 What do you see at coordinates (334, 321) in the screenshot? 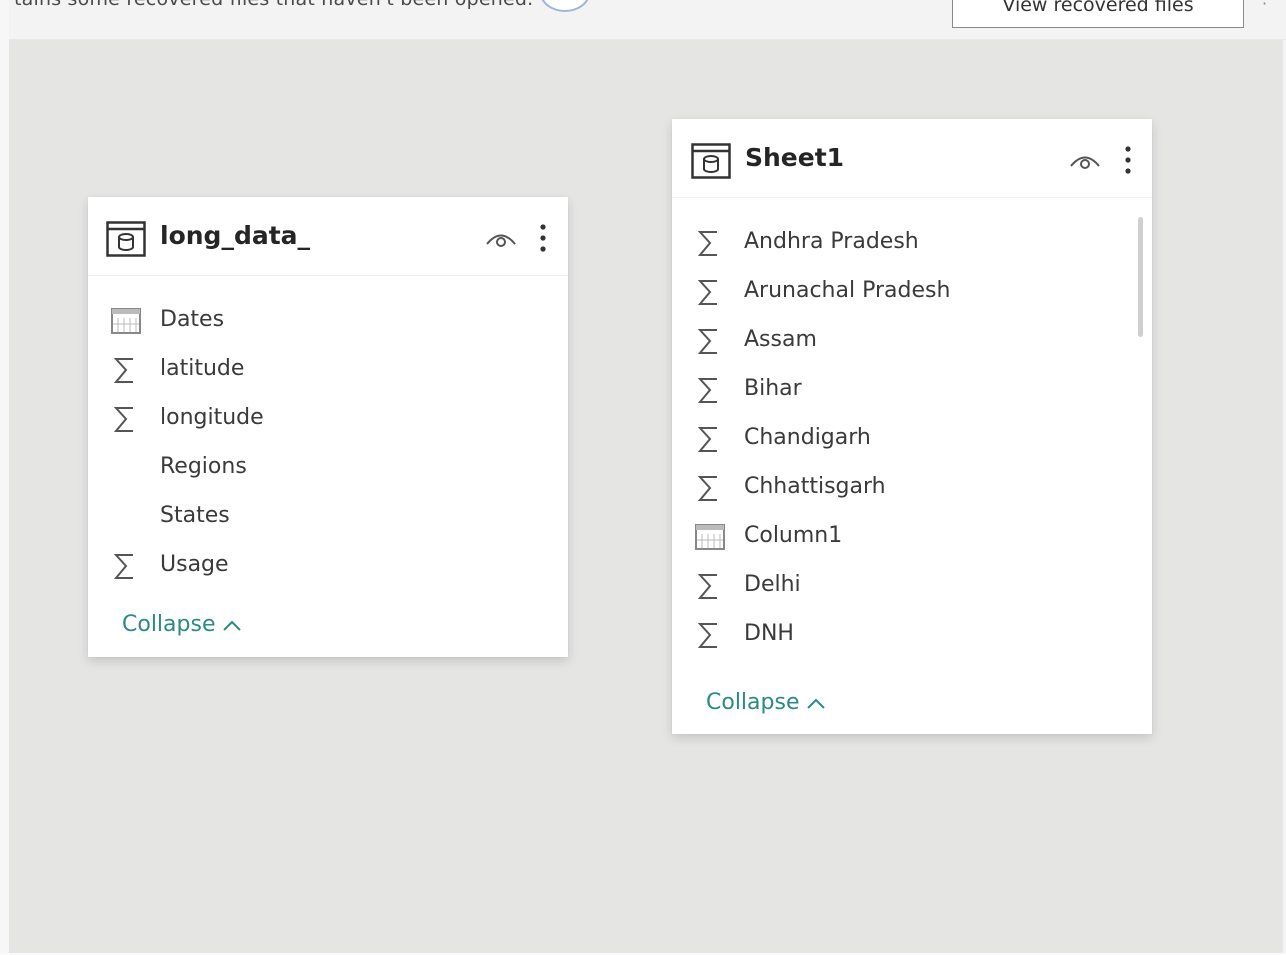
I see `field-item: Dates` at bounding box center [334, 321].